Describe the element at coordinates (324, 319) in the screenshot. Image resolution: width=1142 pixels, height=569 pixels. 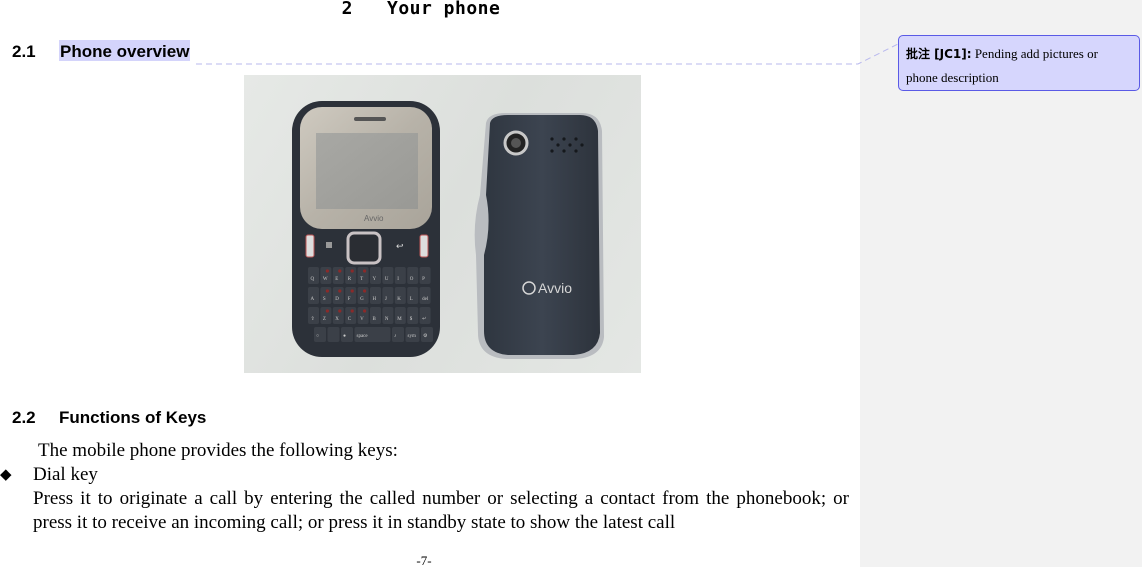
I see `keyboard-key-label: Z` at that location.